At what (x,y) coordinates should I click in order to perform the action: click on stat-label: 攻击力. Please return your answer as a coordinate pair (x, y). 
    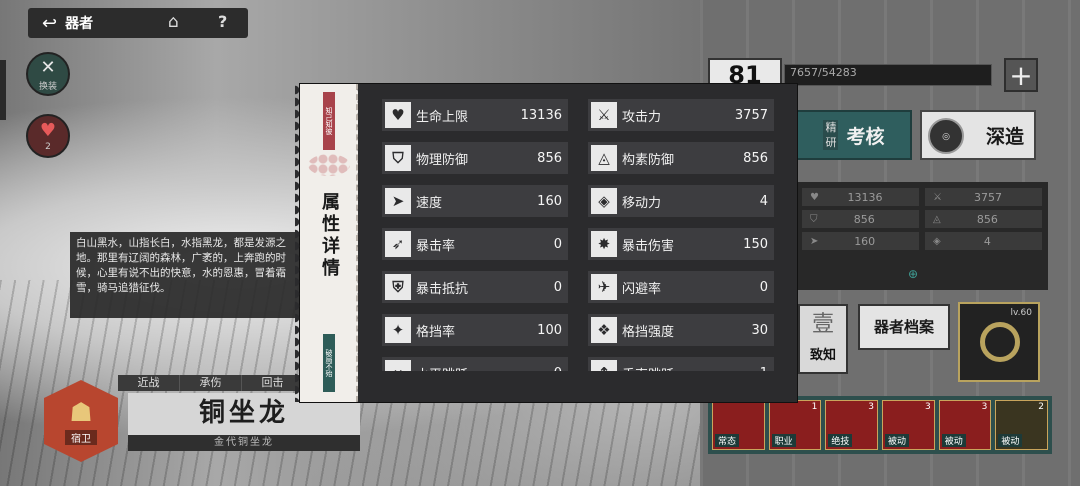
    Looking at the image, I should click on (642, 117).